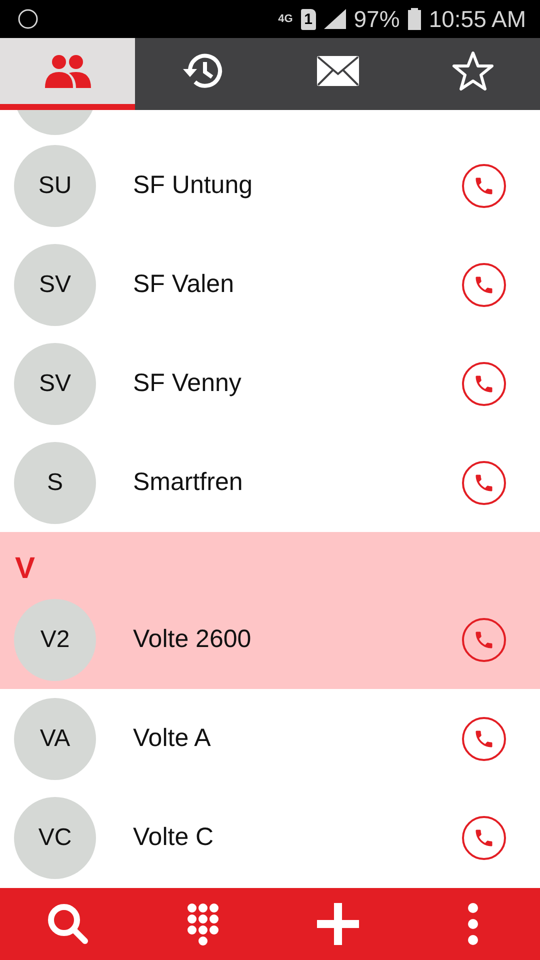 This screenshot has height=960, width=540. I want to click on network-type: 4G, so click(285, 19).